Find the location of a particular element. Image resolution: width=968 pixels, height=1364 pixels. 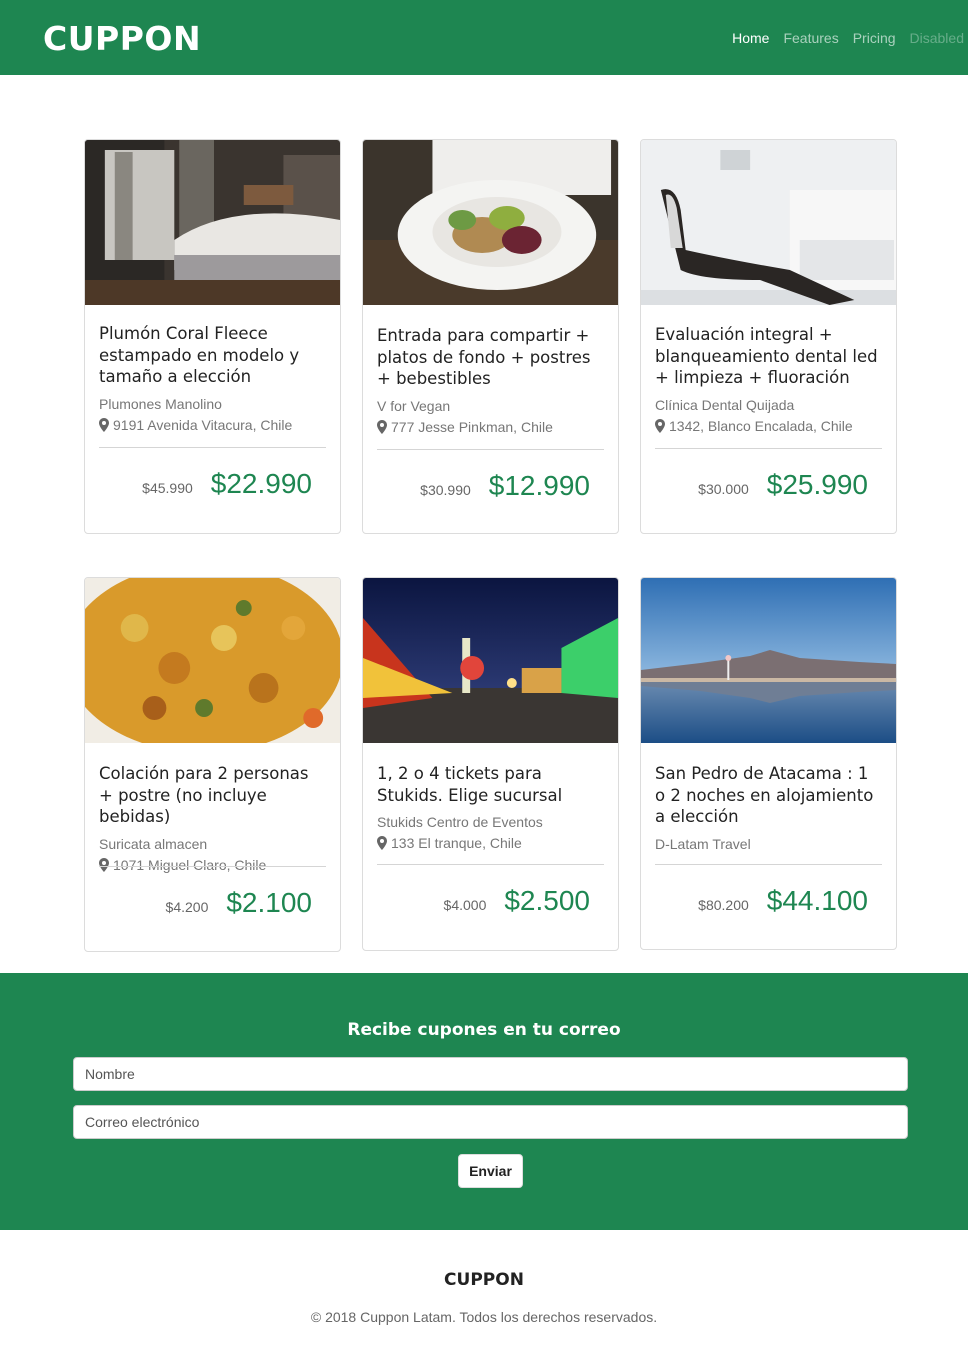

deal-prices: $4.200 $2.100 is located at coordinates (198, 903).